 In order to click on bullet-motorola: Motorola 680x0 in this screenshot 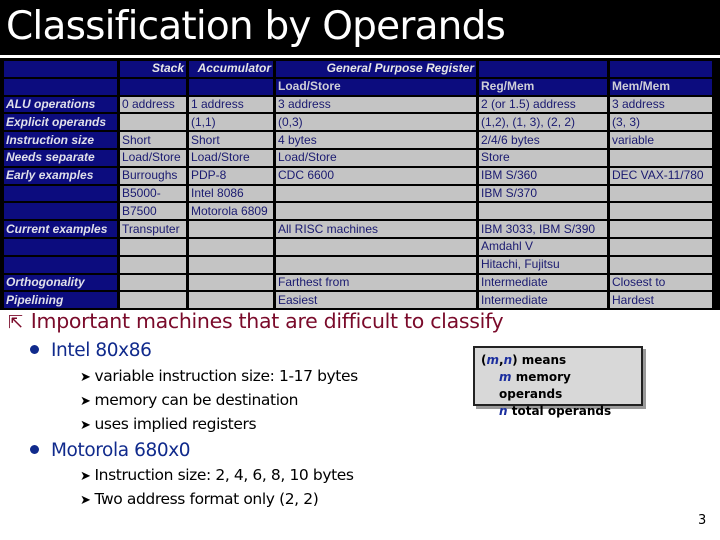, I will do `click(110, 450)`.